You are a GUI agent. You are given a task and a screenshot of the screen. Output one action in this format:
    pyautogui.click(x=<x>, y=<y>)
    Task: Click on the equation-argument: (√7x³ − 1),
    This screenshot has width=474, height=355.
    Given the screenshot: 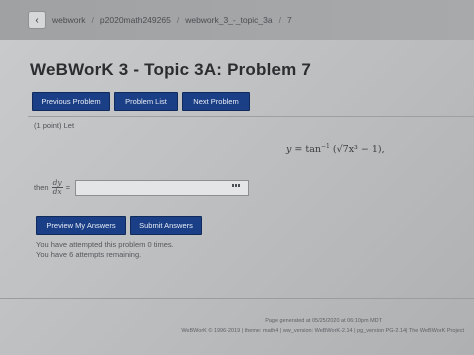 What is the action you would take?
    pyautogui.click(x=358, y=150)
    